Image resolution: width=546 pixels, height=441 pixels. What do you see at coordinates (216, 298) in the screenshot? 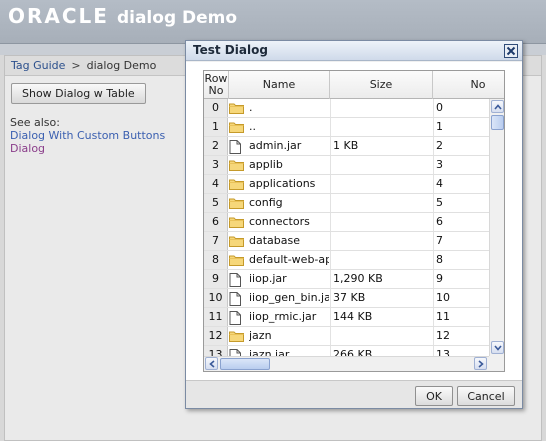
I see `row-number: 10` at bounding box center [216, 298].